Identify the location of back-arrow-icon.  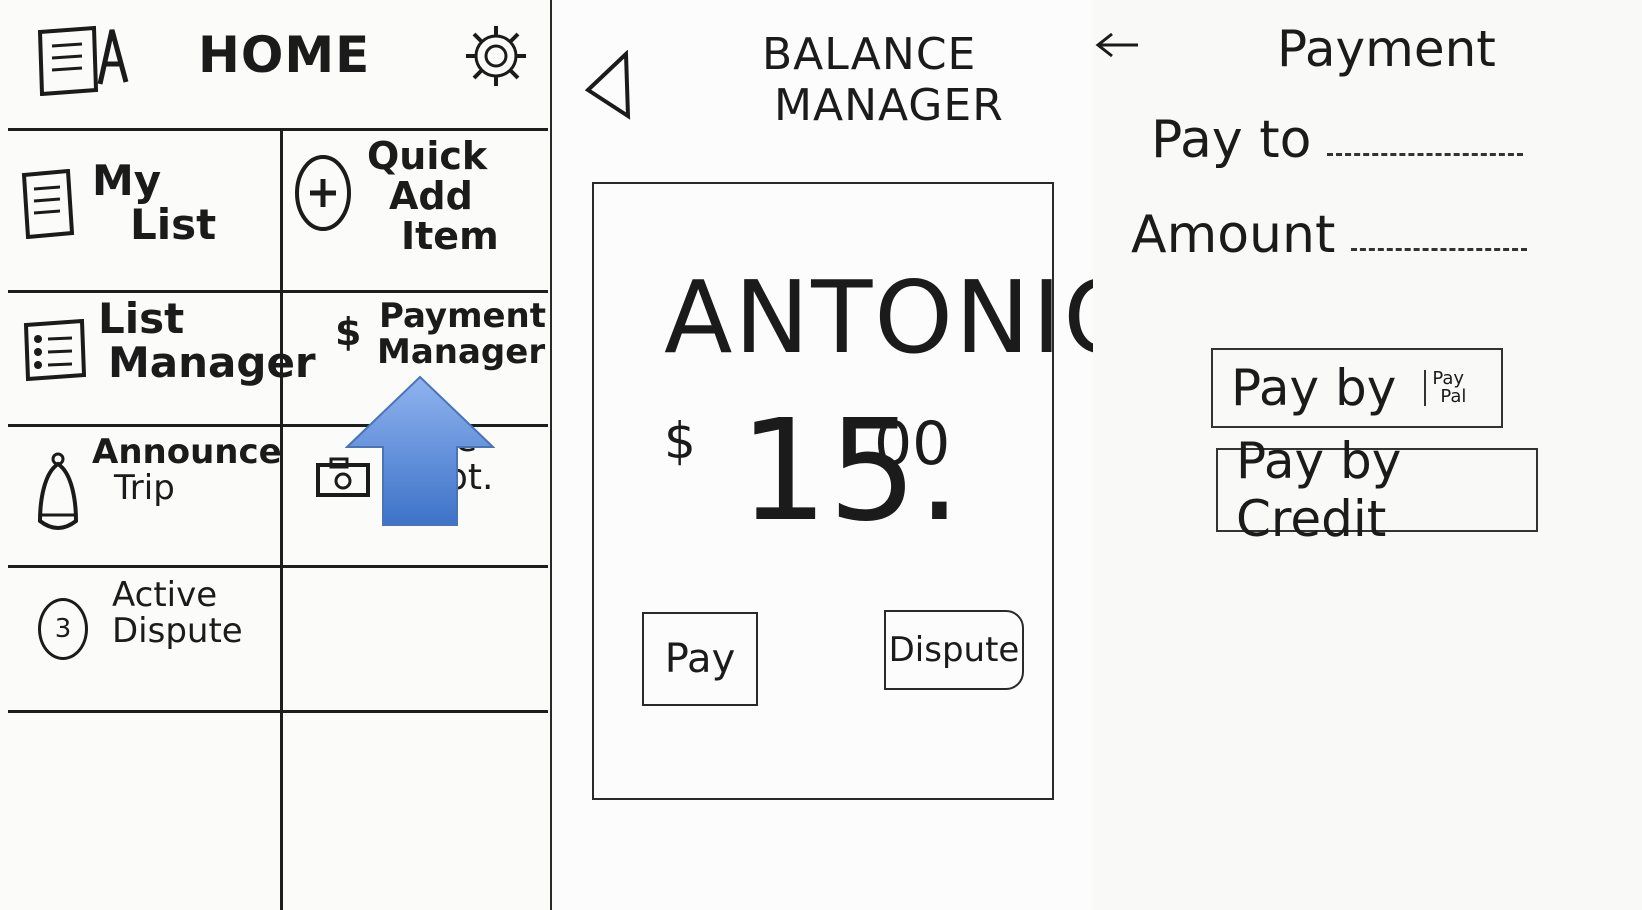
(1118, 45).